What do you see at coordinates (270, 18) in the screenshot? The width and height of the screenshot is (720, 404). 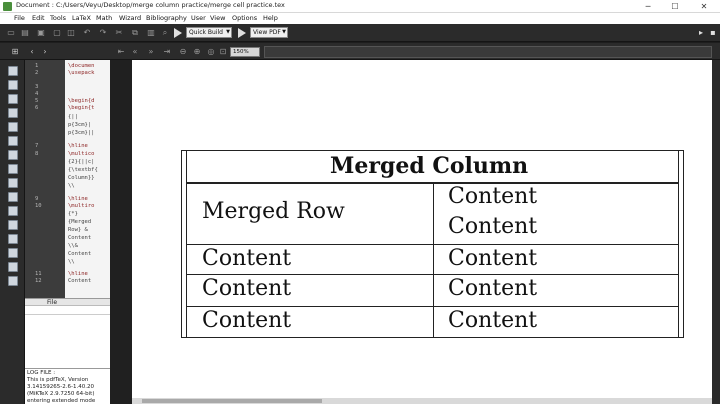 I see `menu-help: Help` at bounding box center [270, 18].